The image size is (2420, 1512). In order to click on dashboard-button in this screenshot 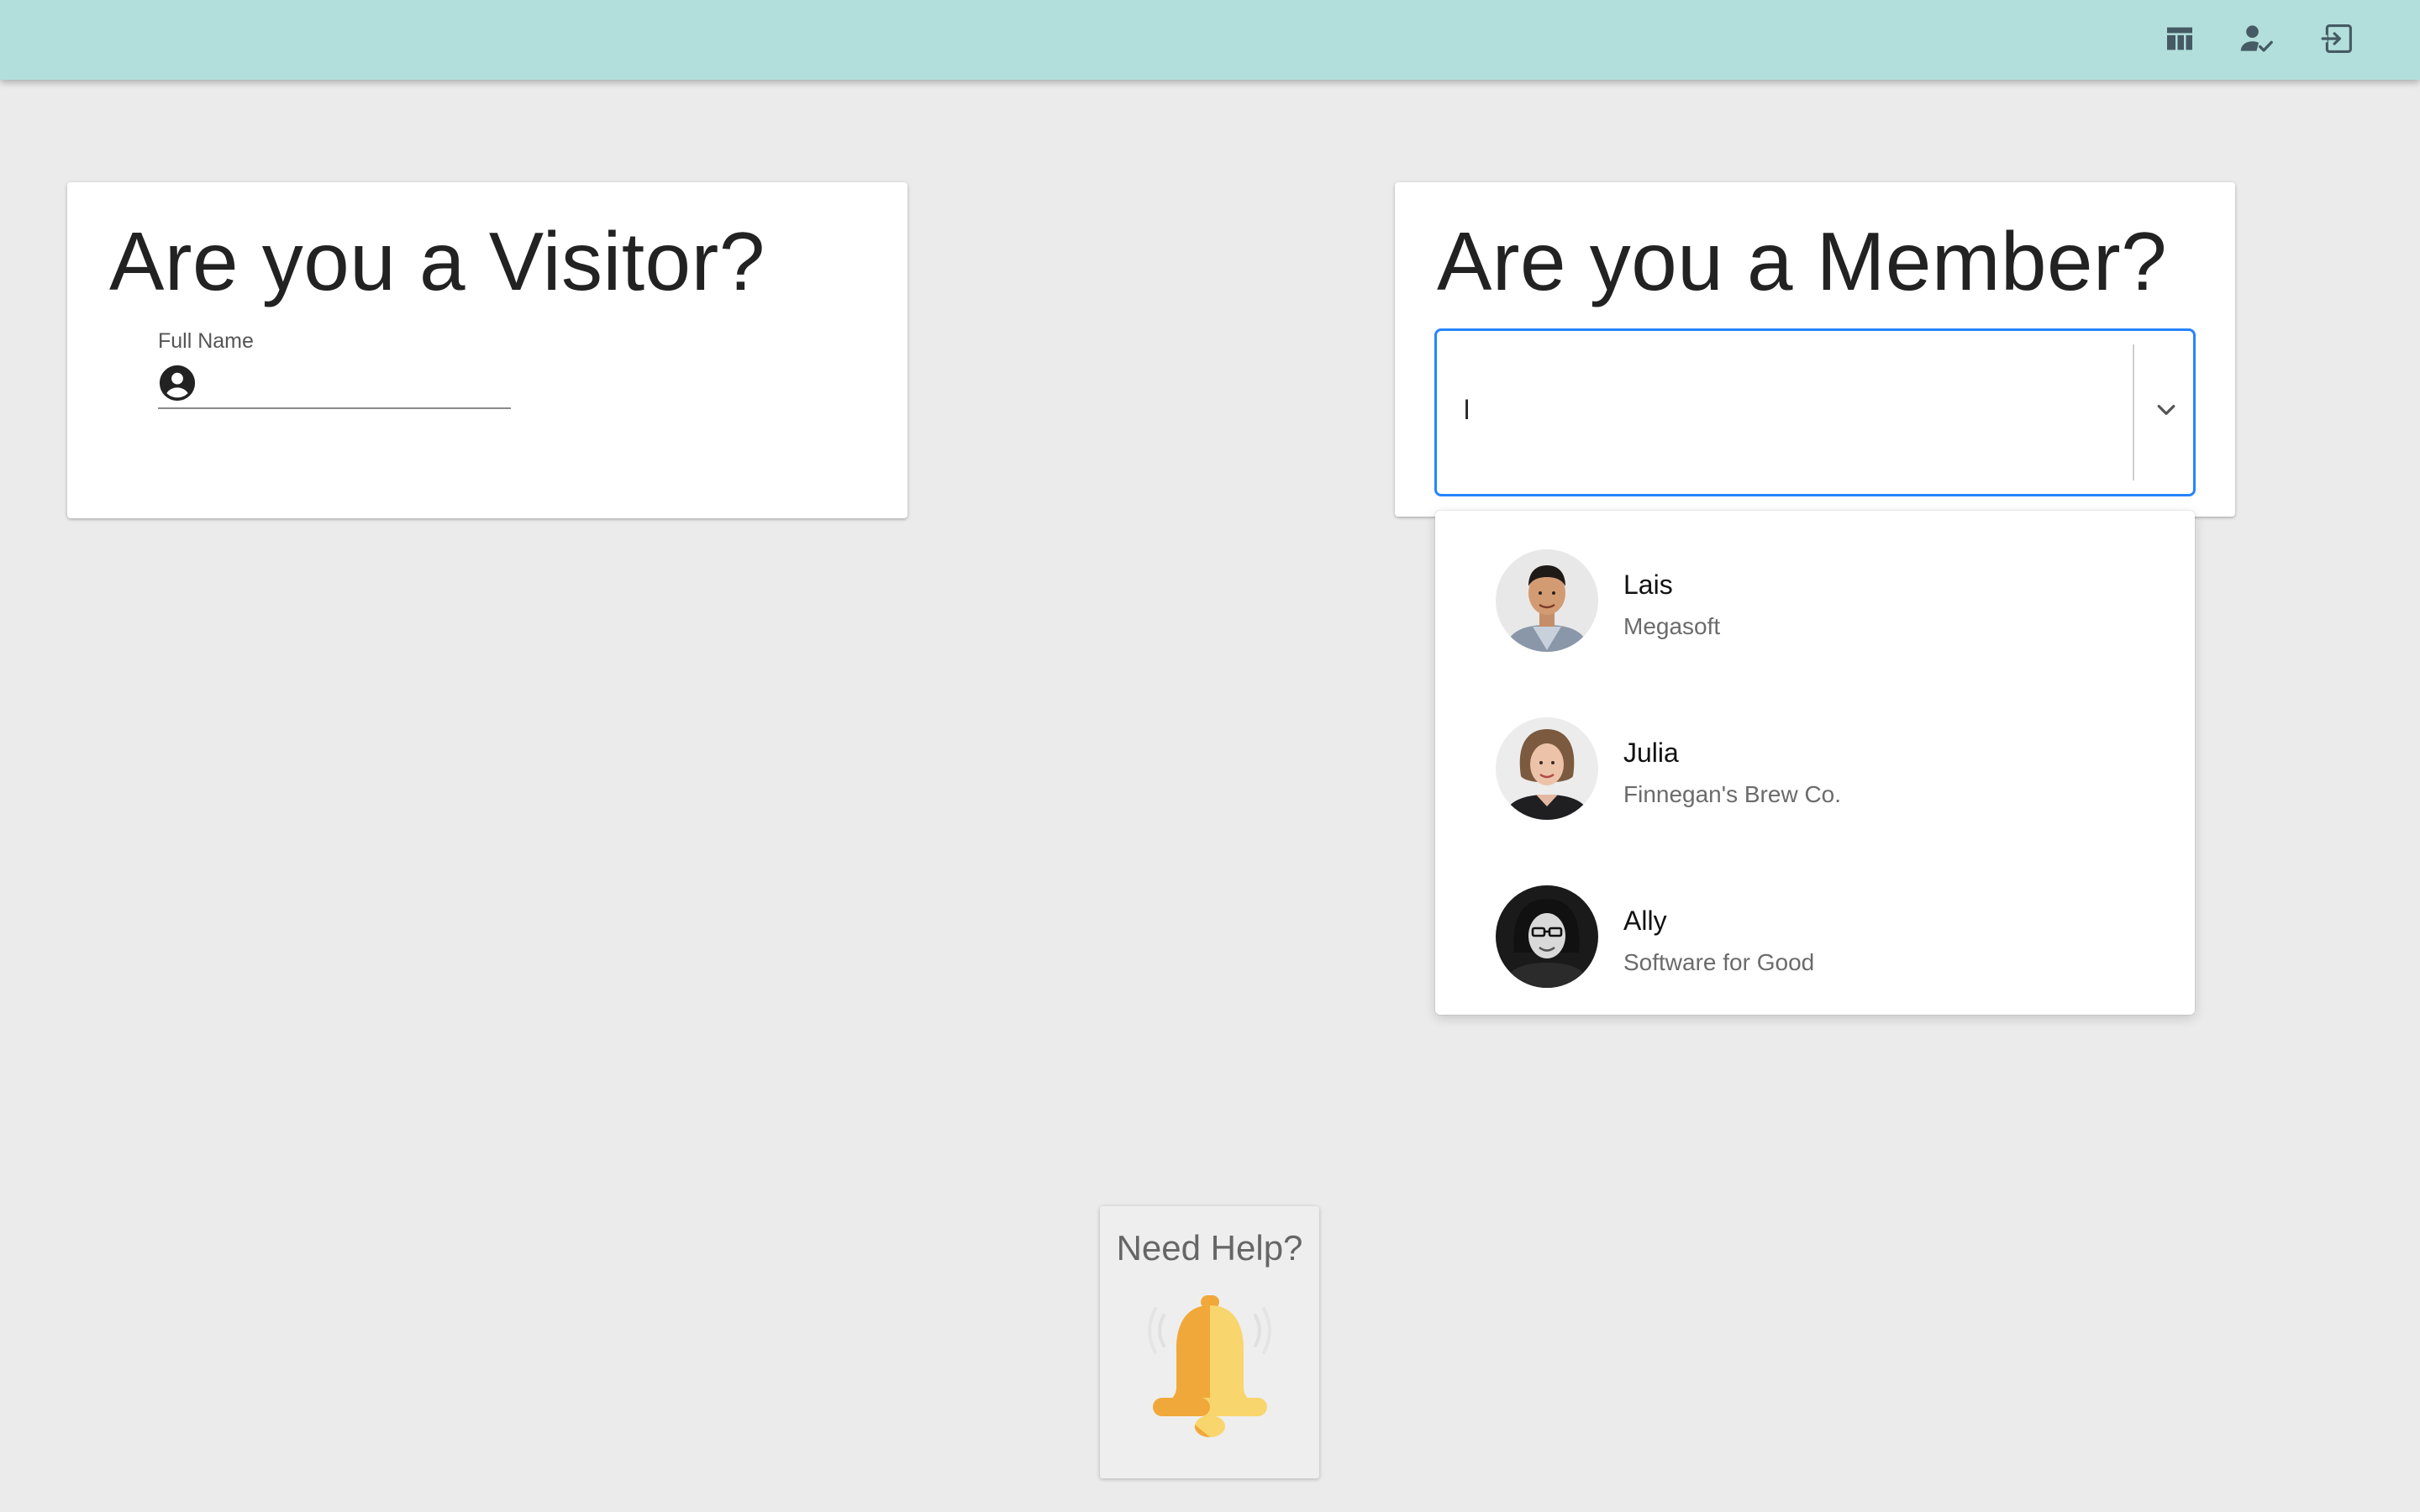, I will do `click(2180, 40)`.